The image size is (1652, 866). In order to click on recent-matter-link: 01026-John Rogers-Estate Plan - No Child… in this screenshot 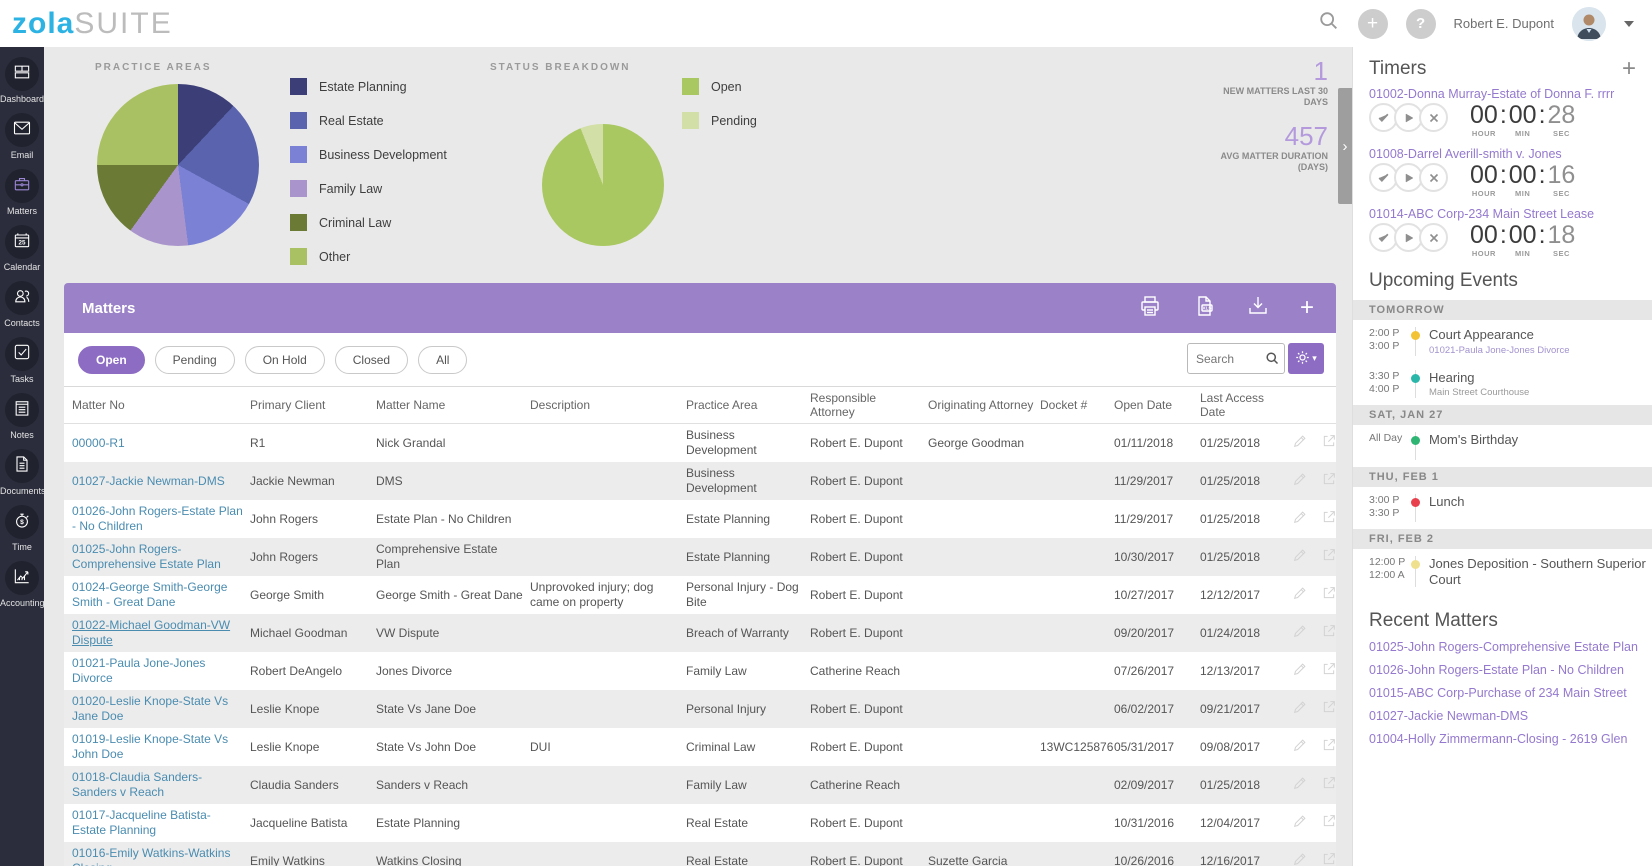, I will do `click(1510, 670)`.